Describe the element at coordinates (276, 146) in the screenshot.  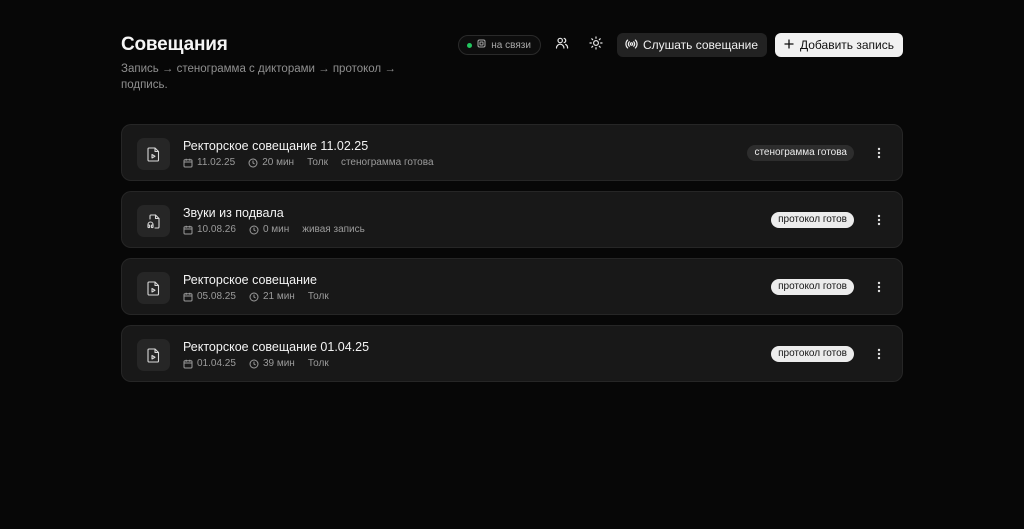
I see `meeting-title: Ректорское совещание 11.02.25` at that location.